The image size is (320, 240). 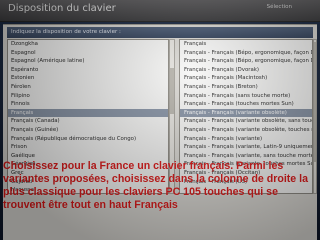 What do you see at coordinates (88, 113) in the screenshot?
I see `language-list-item: Français` at bounding box center [88, 113].